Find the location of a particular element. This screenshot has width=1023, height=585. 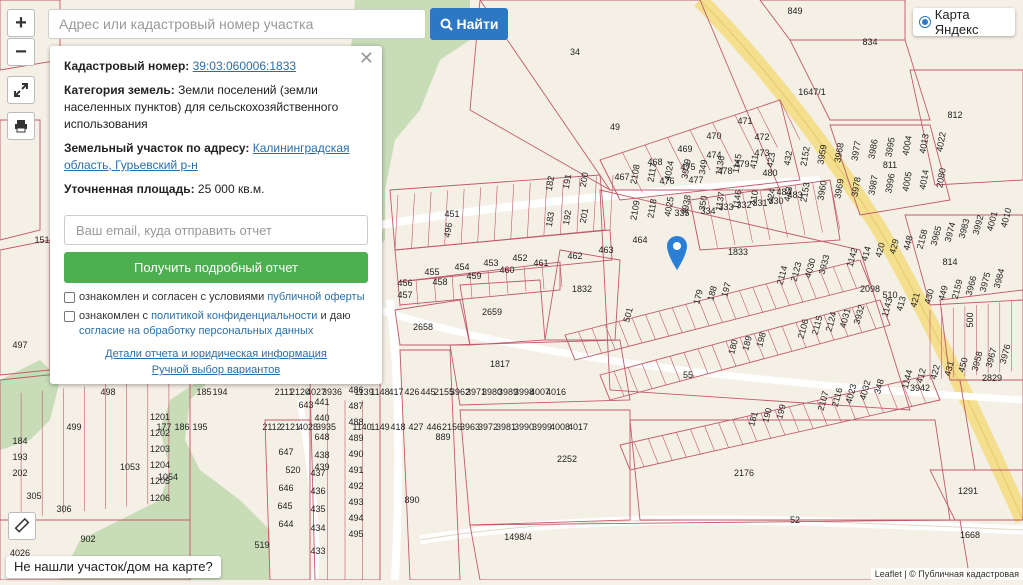

parcel-label: 184 is located at coordinates (19, 441).